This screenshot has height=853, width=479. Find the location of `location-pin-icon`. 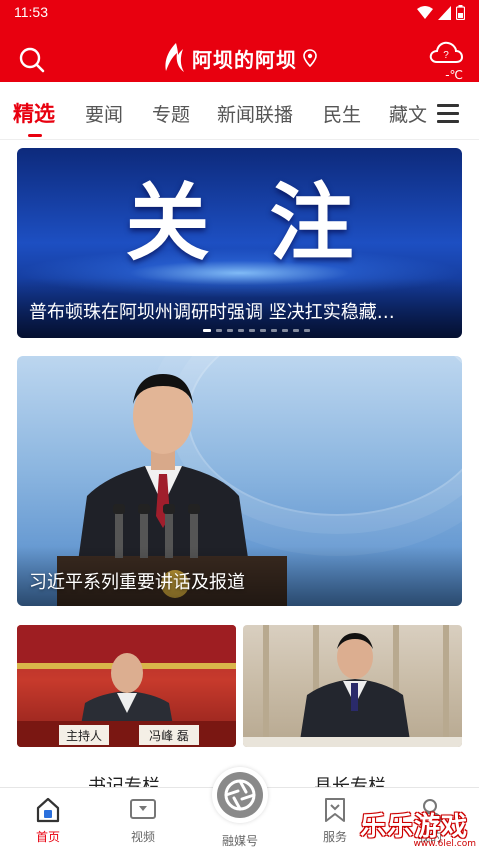

location-pin-icon is located at coordinates (310, 58).